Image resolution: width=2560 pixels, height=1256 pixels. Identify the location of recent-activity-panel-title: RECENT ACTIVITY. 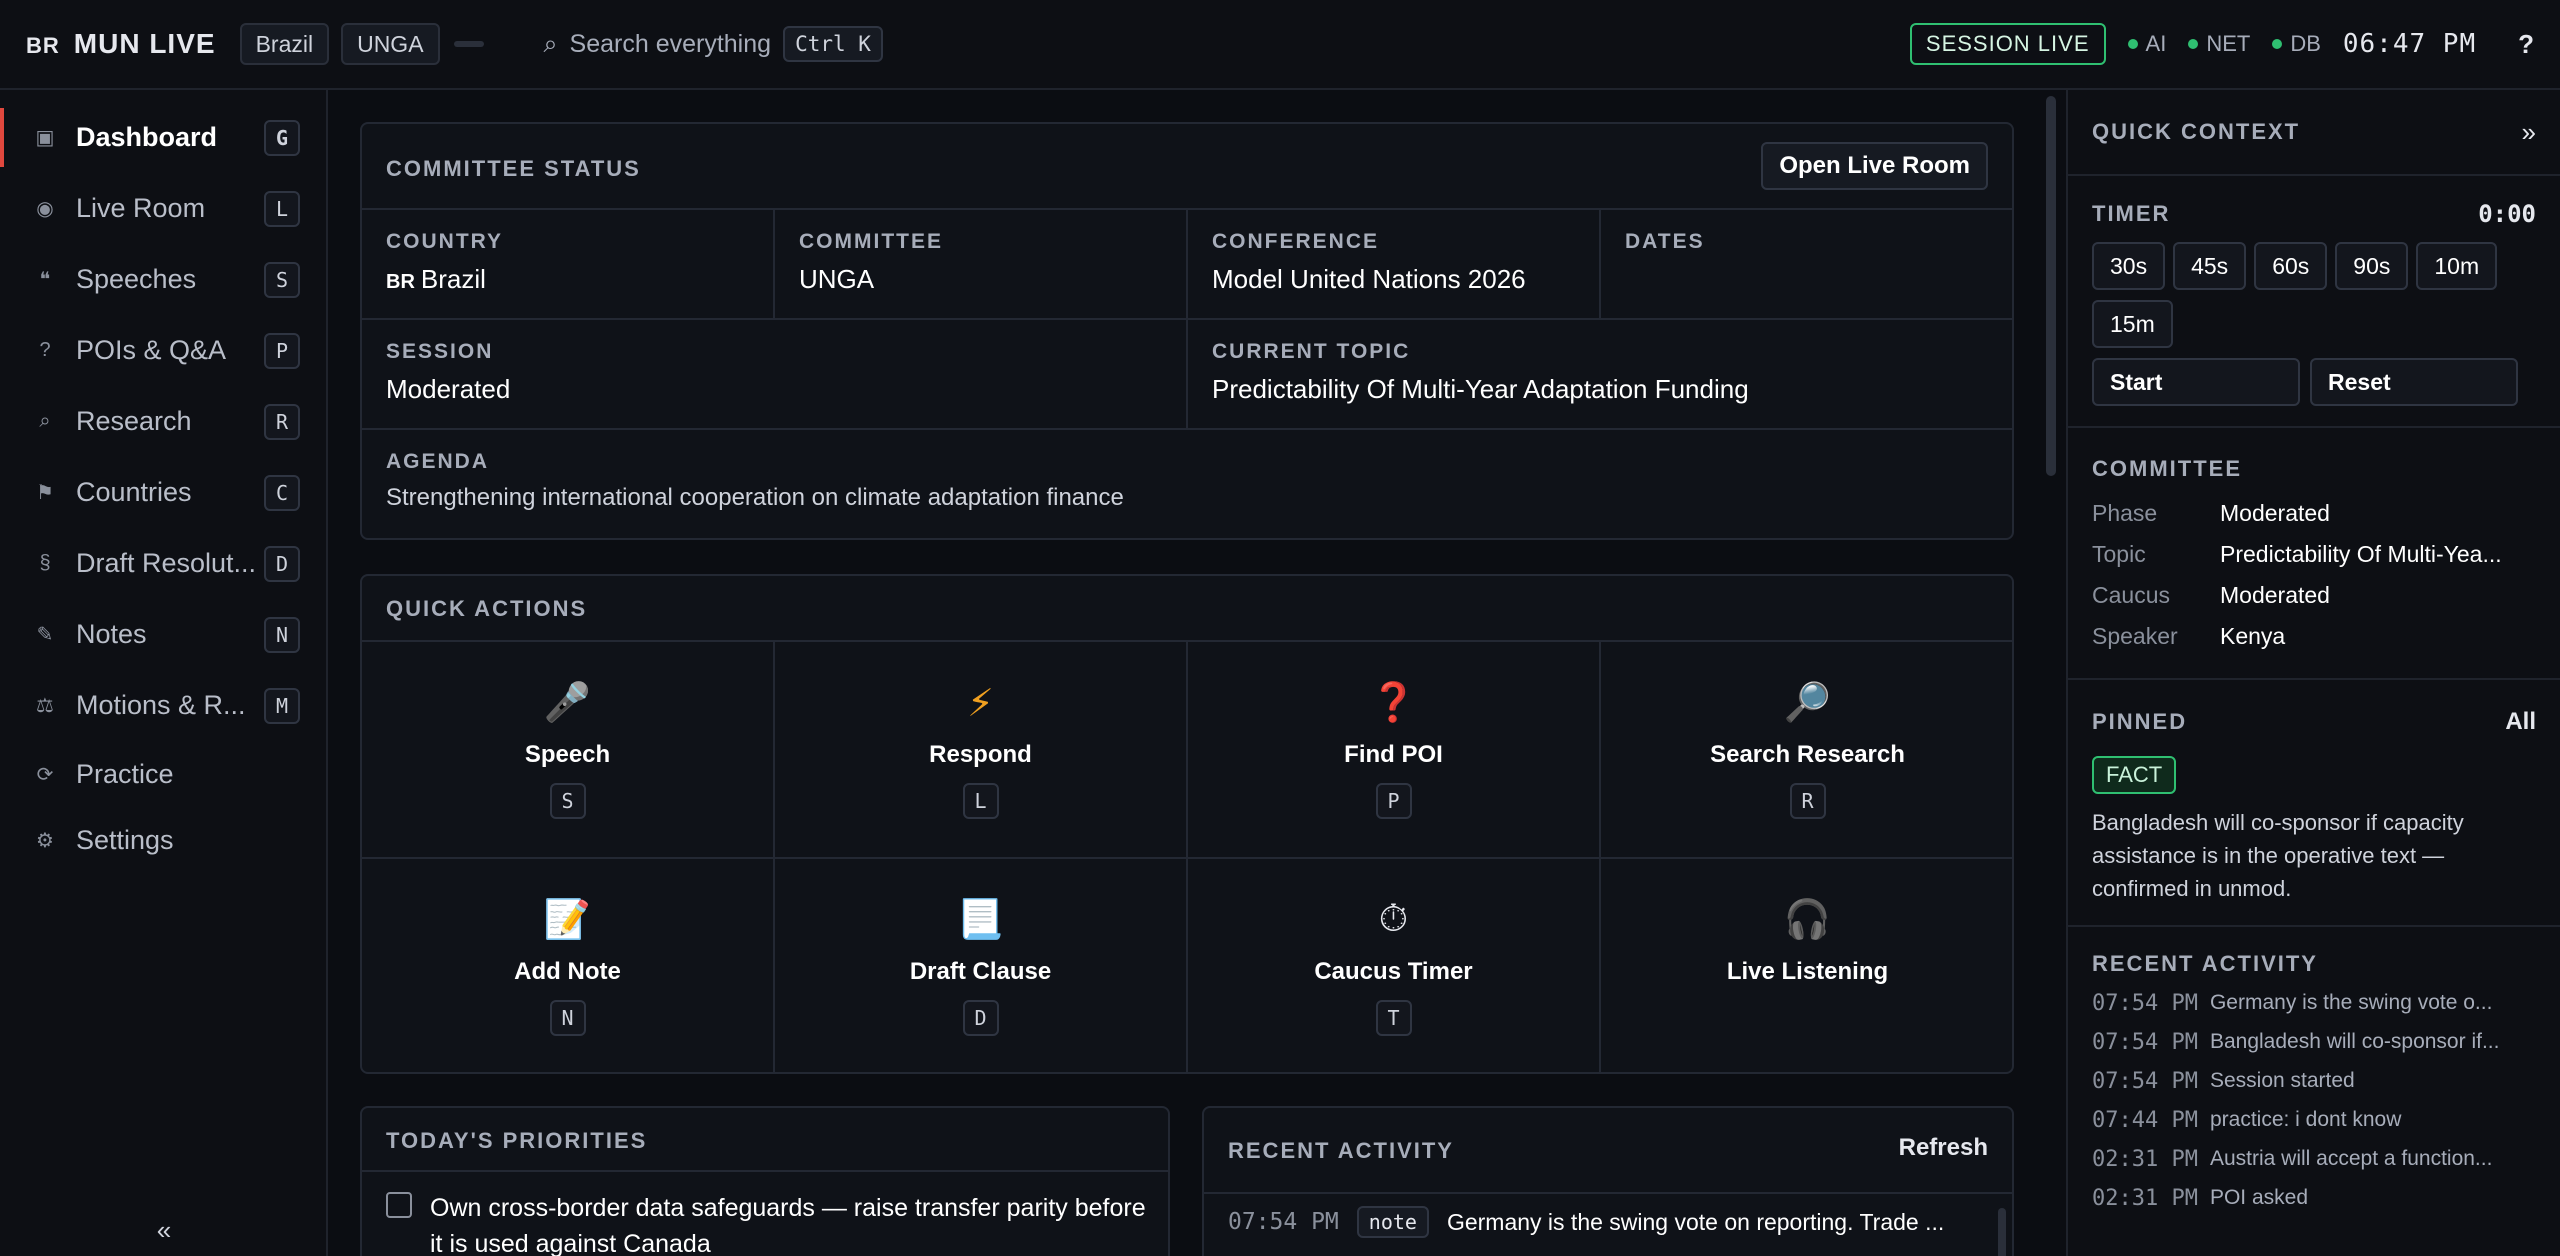
(2205, 963).